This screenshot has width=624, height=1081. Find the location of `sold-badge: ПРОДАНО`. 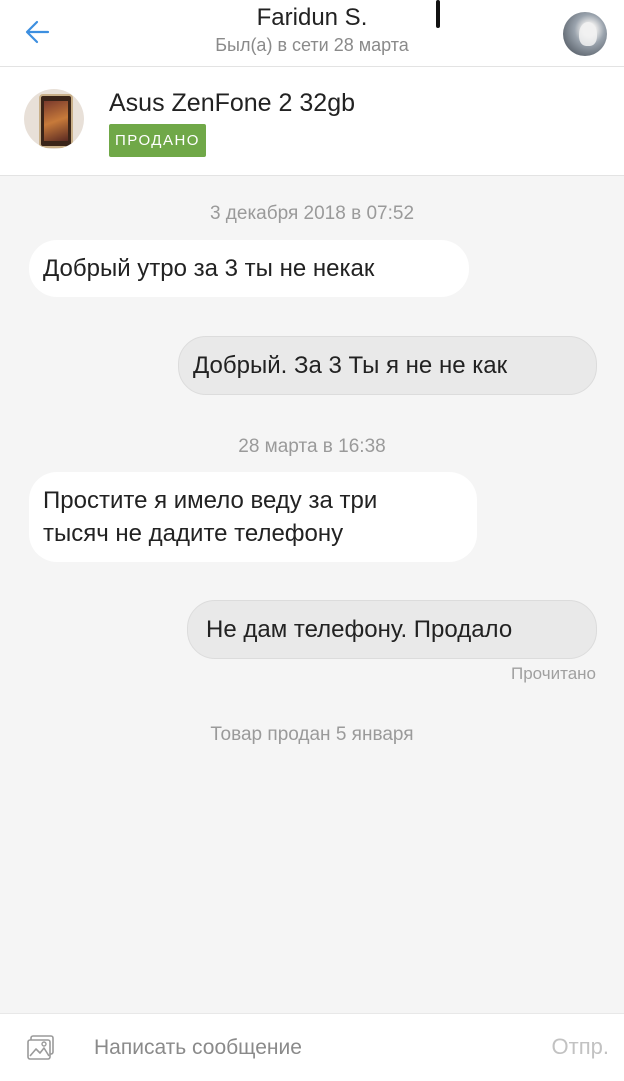

sold-badge: ПРОДАНО is located at coordinates (157, 140).